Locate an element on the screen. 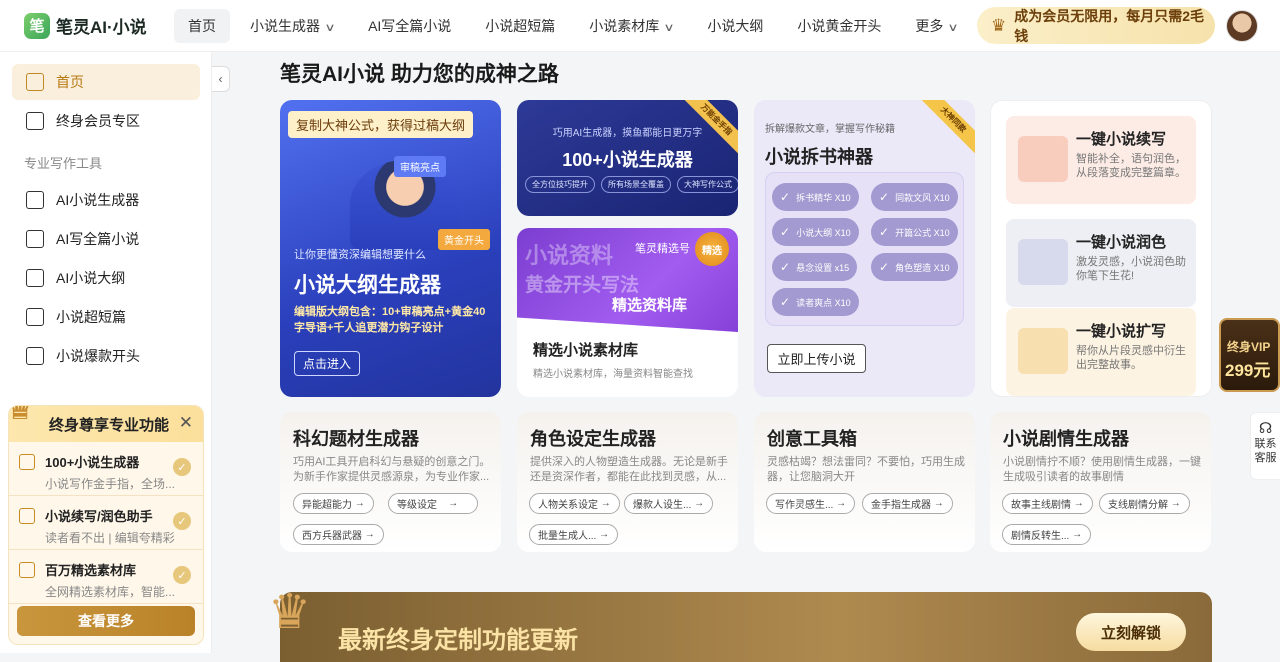 The width and height of the screenshot is (1280, 662). sidebar-item-lifetime-vip: 终身会员专区 is located at coordinates (106, 121).